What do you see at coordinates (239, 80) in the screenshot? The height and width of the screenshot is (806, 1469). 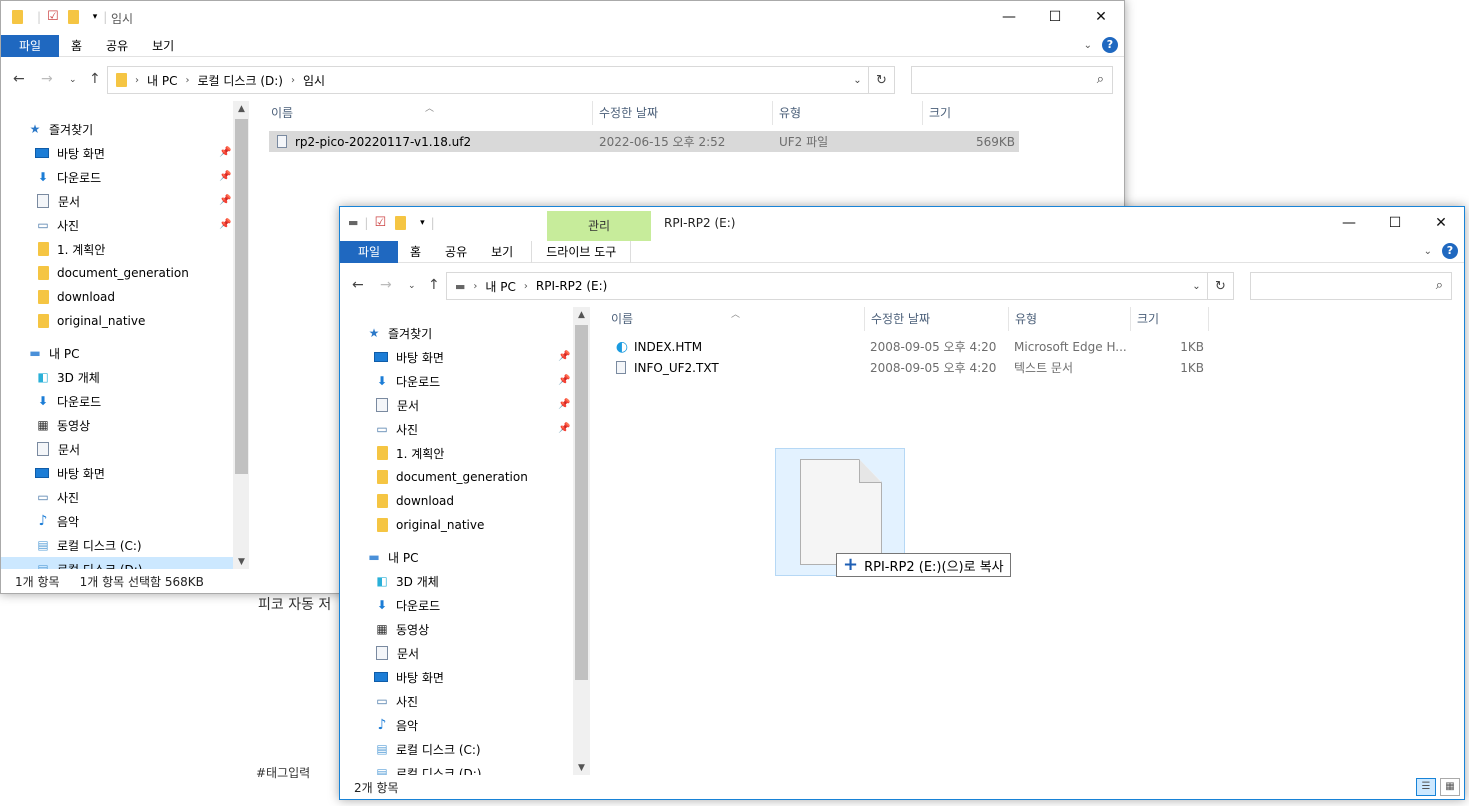 I see `breadcrumb-drive-d: 로컬 디스크 (D:)` at bounding box center [239, 80].